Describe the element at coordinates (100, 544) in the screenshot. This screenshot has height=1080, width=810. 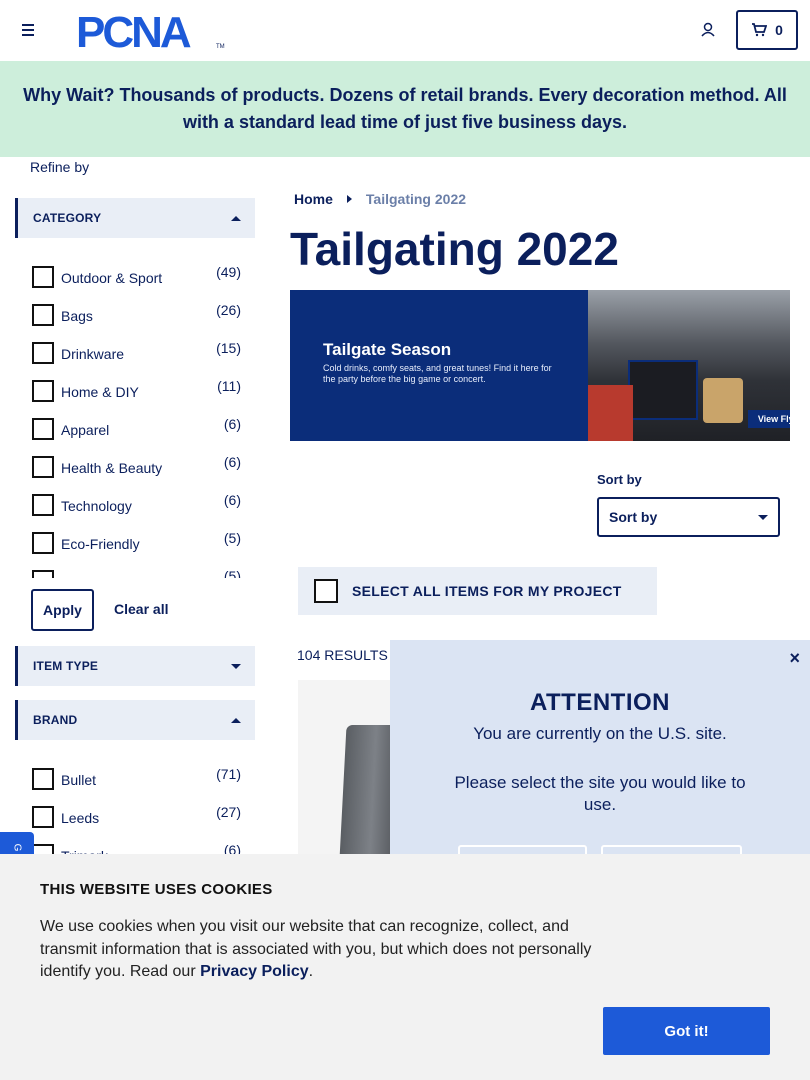
I see `facet-option-label: Eco-Friendly` at that location.